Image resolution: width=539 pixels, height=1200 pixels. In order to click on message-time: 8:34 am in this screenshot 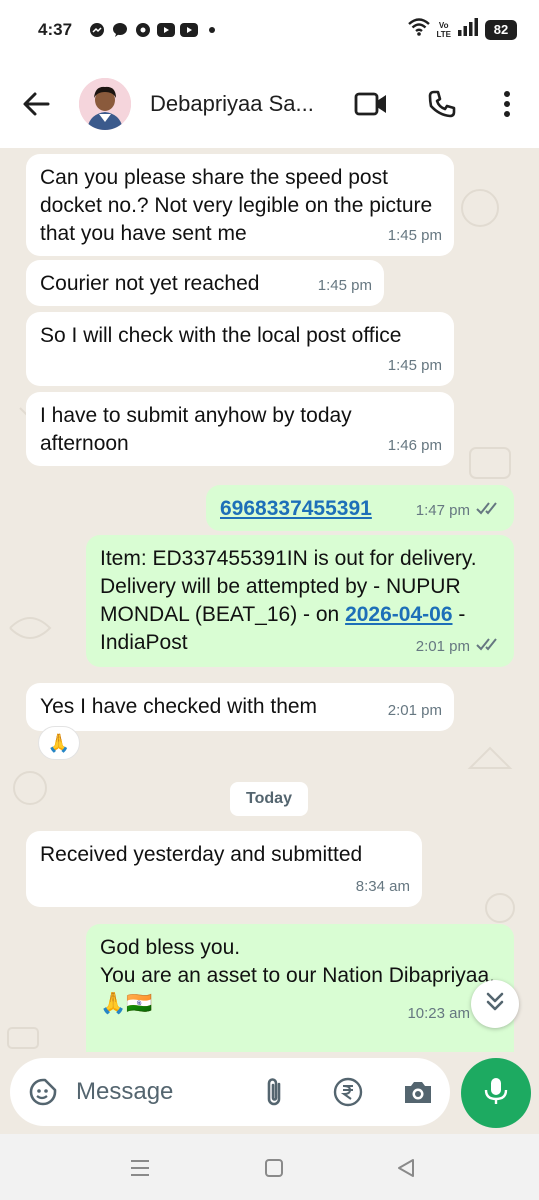, I will do `click(382, 886)`.